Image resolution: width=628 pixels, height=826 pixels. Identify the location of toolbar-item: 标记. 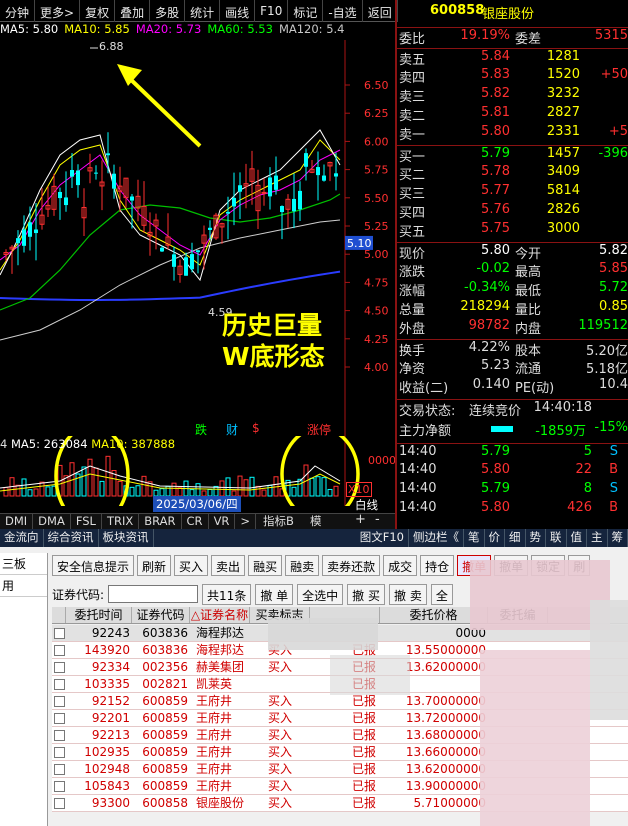
(306, 11).